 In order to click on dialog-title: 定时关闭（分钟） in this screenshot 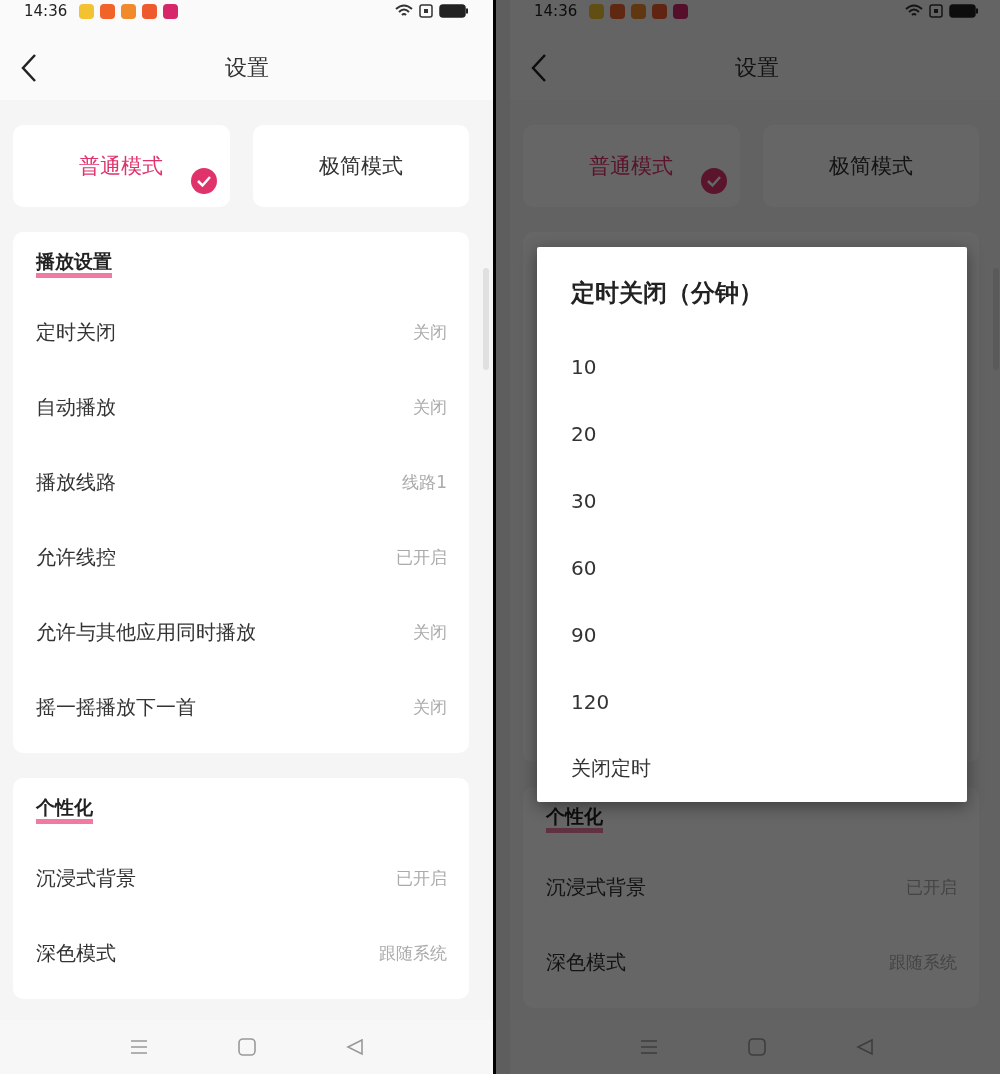, I will do `click(667, 293)`.